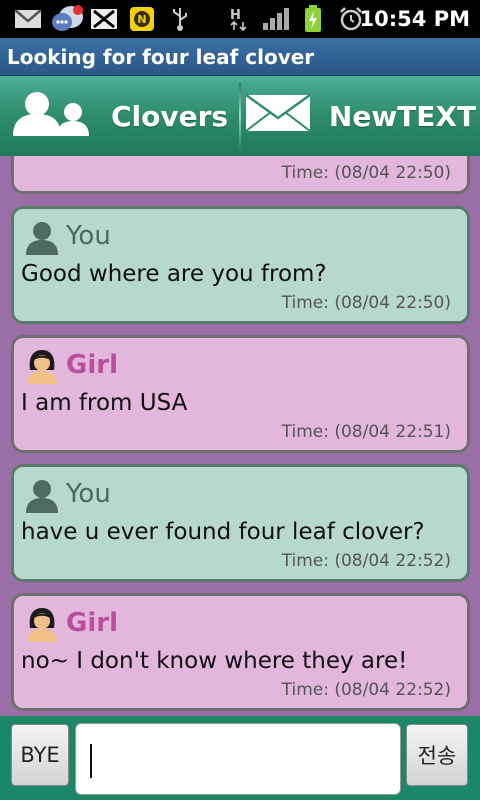 Image resolution: width=480 pixels, height=800 pixels. I want to click on app-title: Looking for four leaf clover, so click(240, 57).